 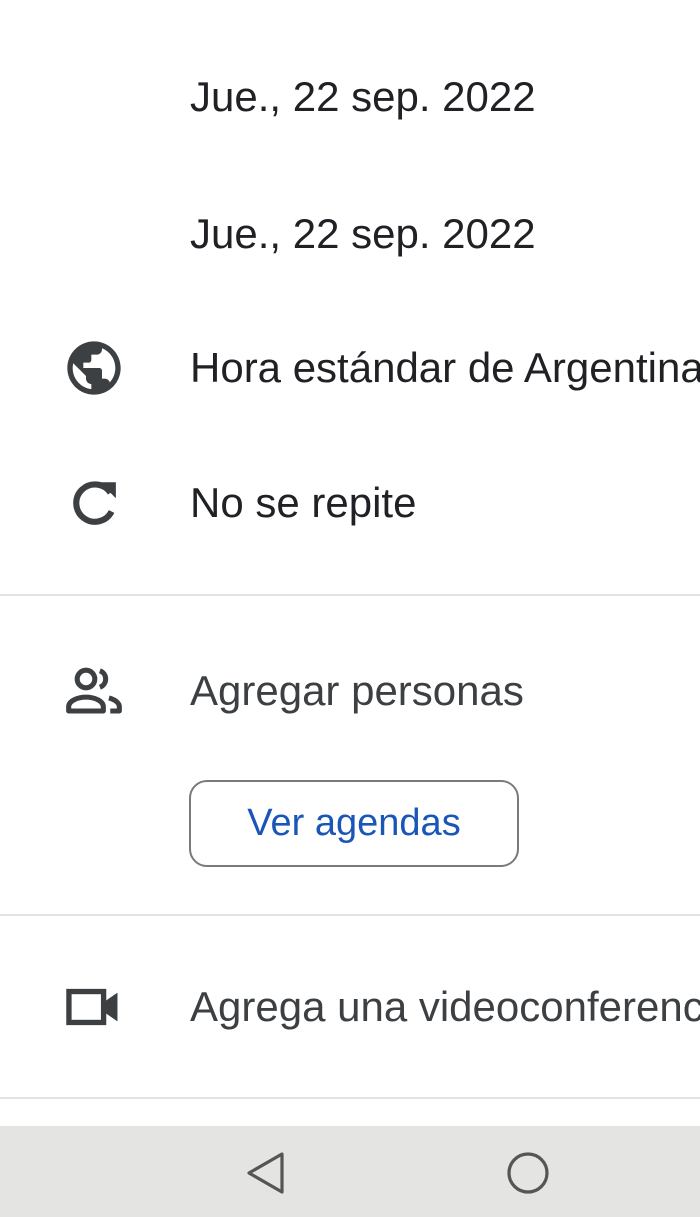 What do you see at coordinates (303, 503) in the screenshot?
I see `repeat-label: No se repite` at bounding box center [303, 503].